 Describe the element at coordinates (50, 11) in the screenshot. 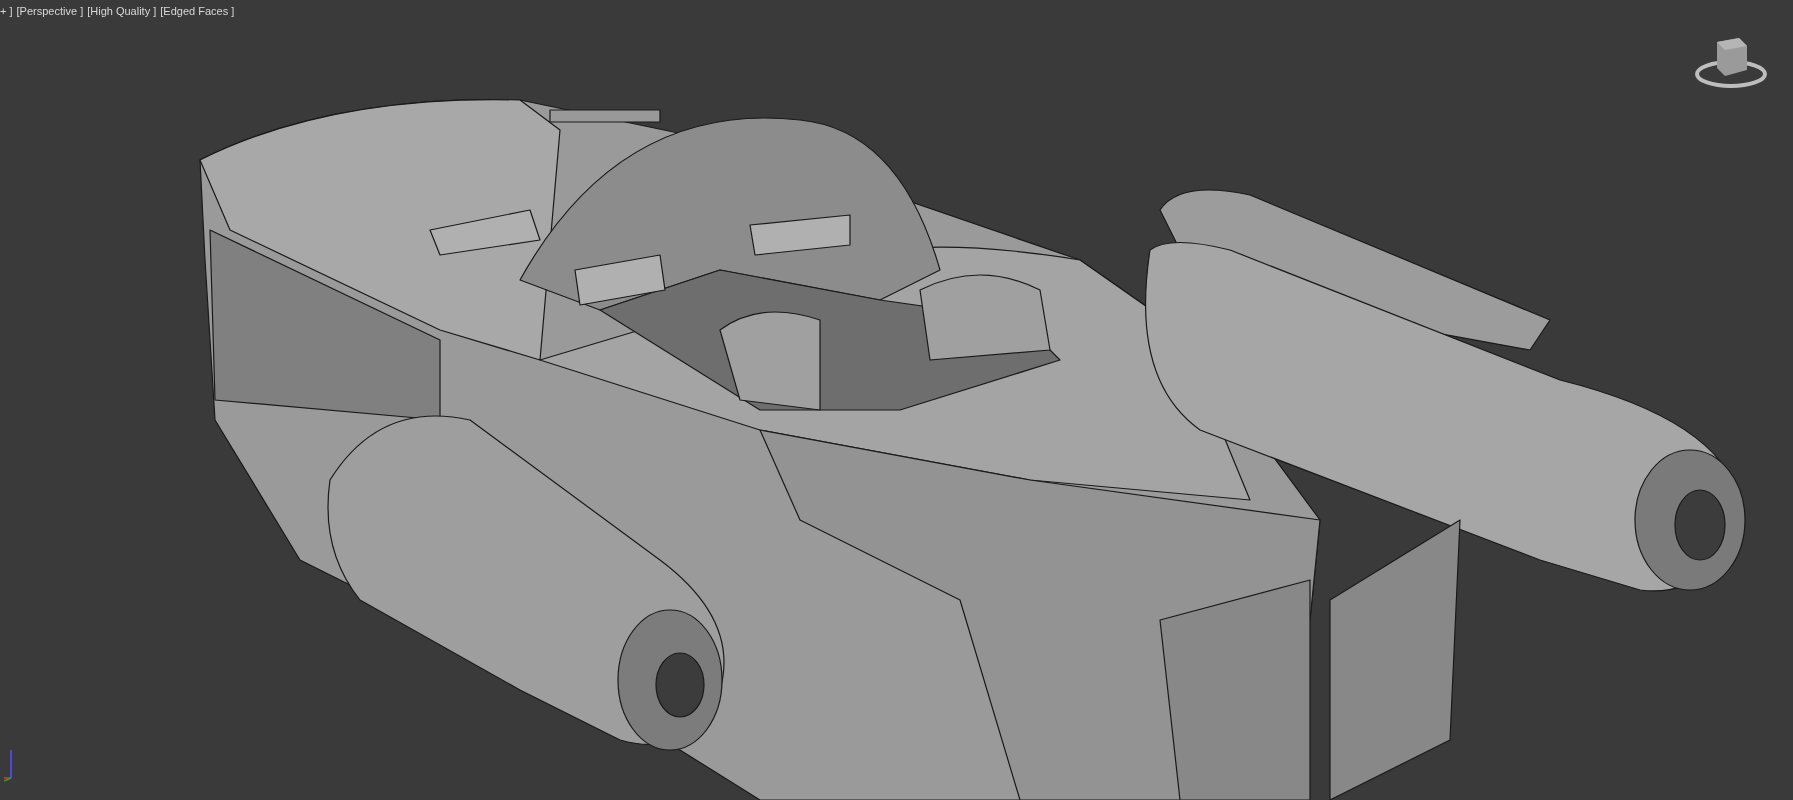

I see `viewport-label: [Perspective ]` at that location.